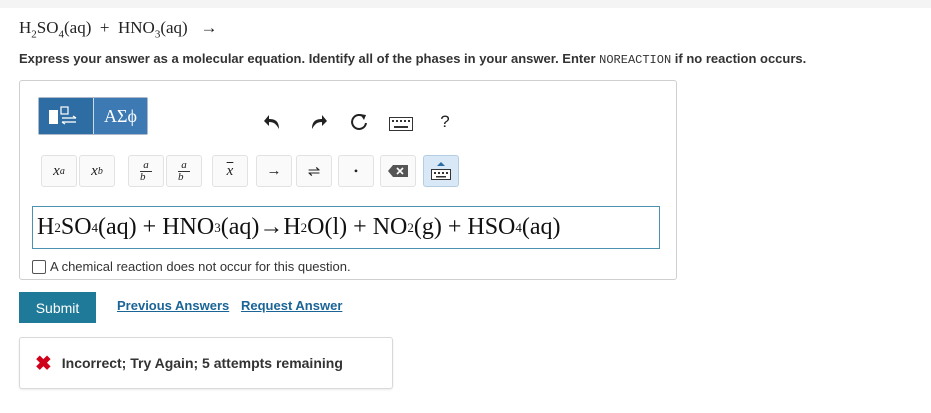 This screenshot has width=931, height=413. What do you see at coordinates (184, 171) in the screenshot?
I see `fraction-inline-button: ab` at bounding box center [184, 171].